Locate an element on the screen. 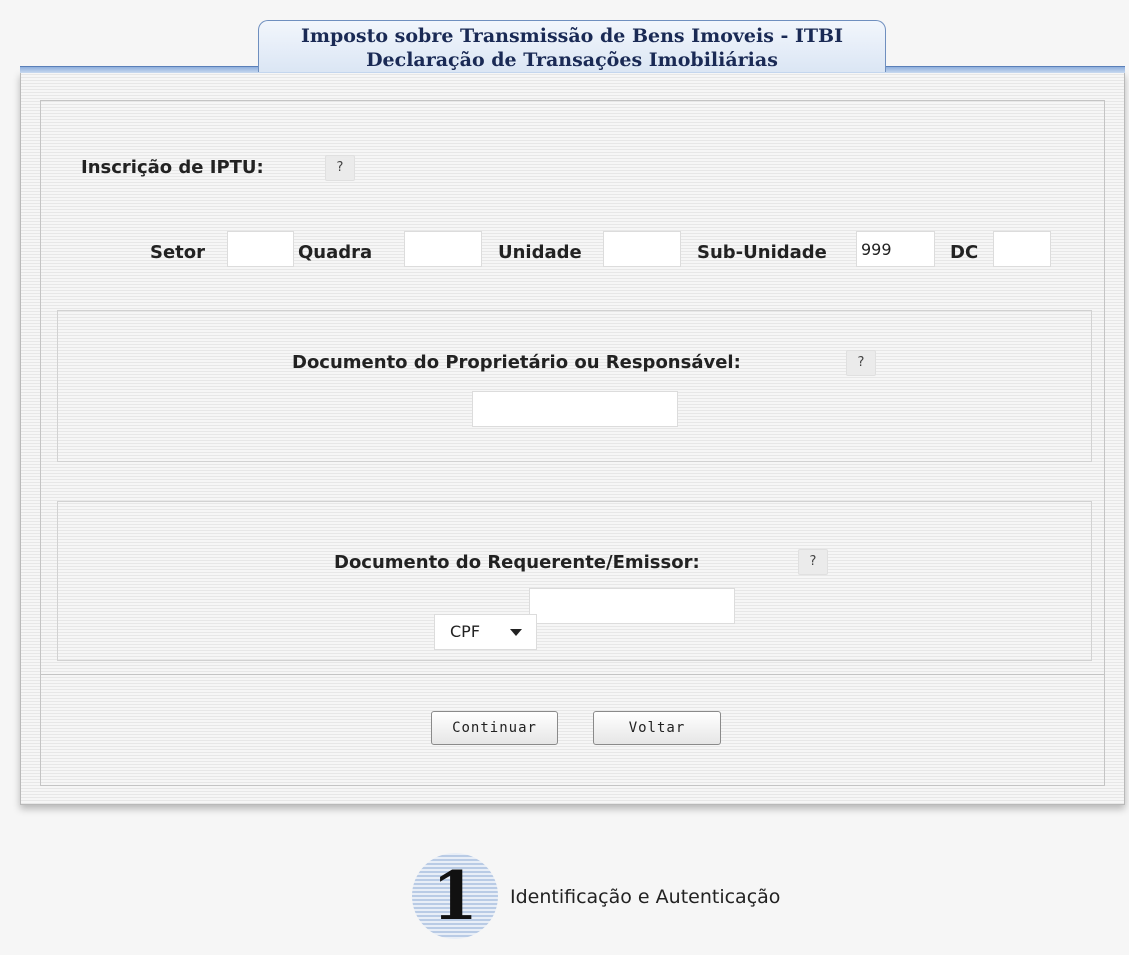 The width and height of the screenshot is (1129, 955). dc-input is located at coordinates (1022, 249).